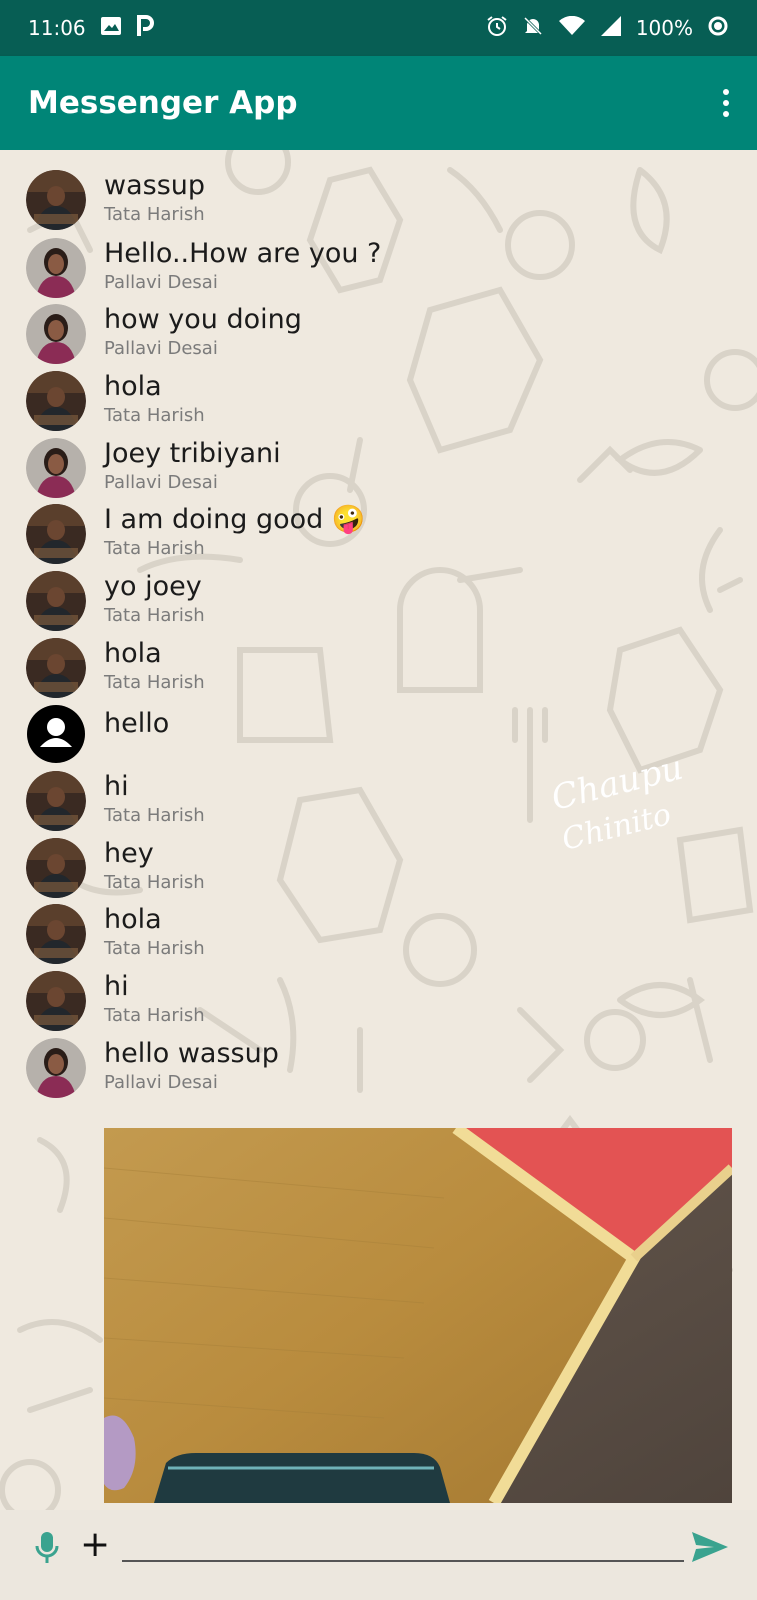 Image resolution: width=757 pixels, height=1600 pixels. I want to click on message-row: yo joey Tata Harish, so click(115, 602).